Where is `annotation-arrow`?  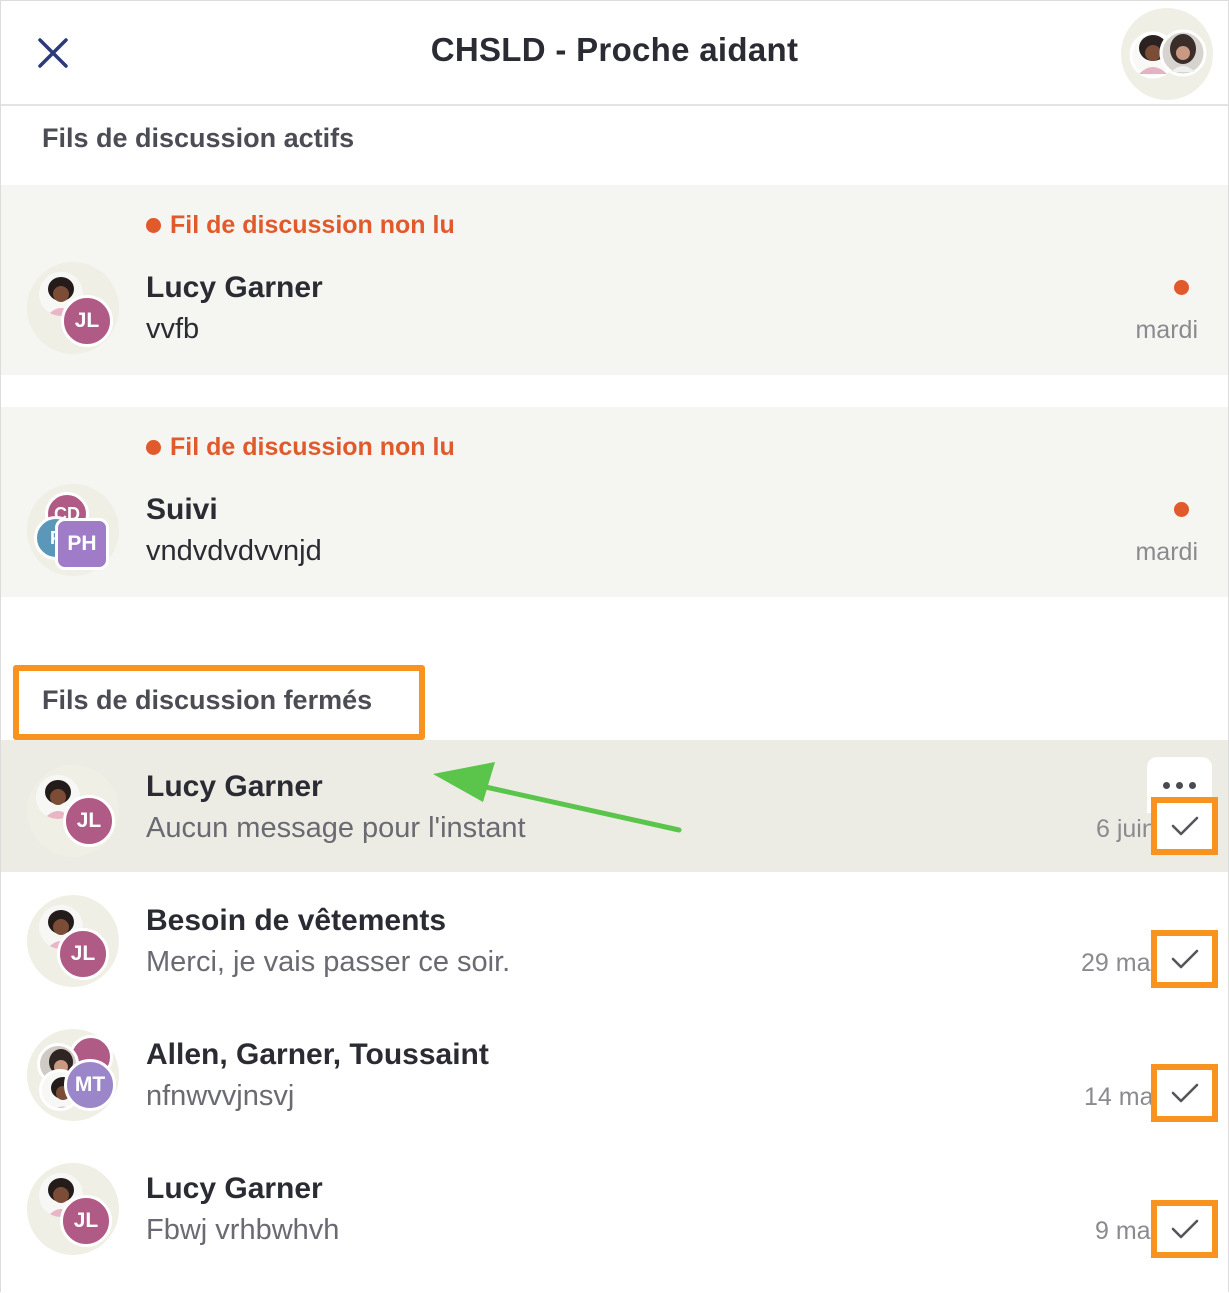 annotation-arrow is located at coordinates (557, 797).